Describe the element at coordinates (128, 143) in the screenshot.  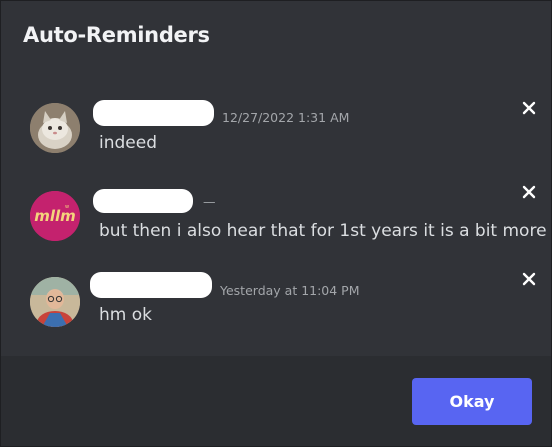
I see `reminder-message: indeed` at that location.